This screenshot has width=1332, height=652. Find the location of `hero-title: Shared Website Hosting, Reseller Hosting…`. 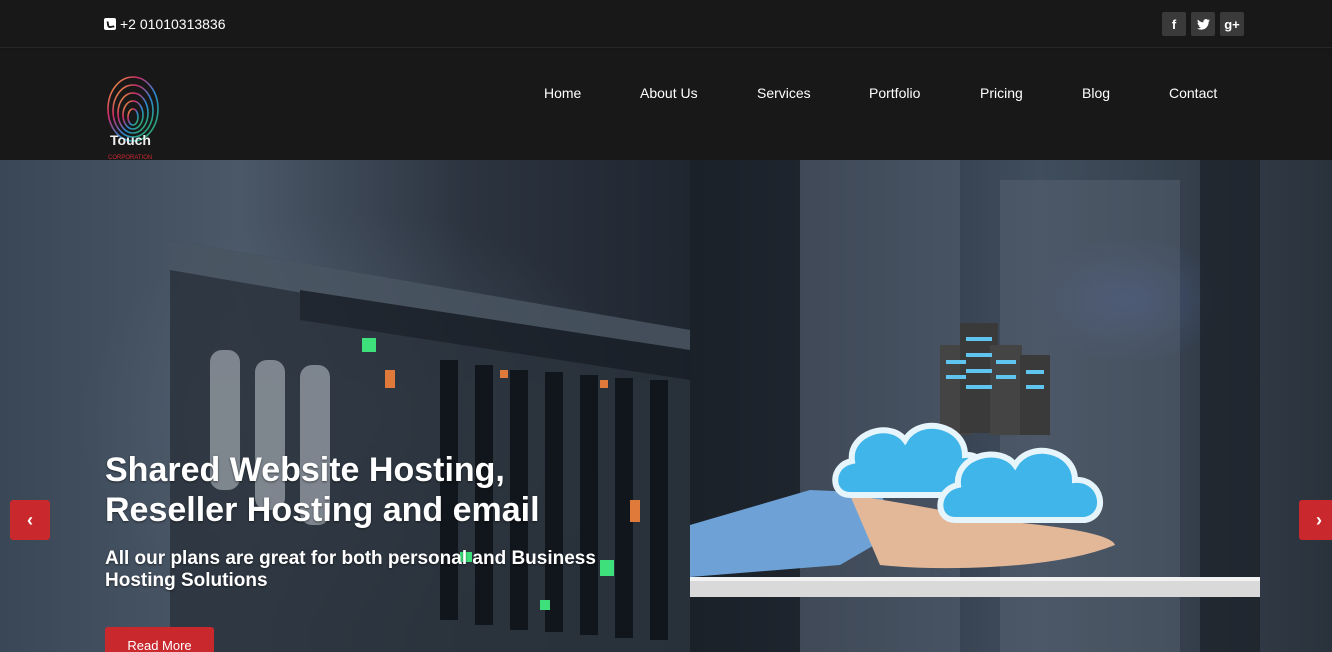

hero-title: Shared Website Hosting, Reseller Hosting… is located at coordinates (365, 490).